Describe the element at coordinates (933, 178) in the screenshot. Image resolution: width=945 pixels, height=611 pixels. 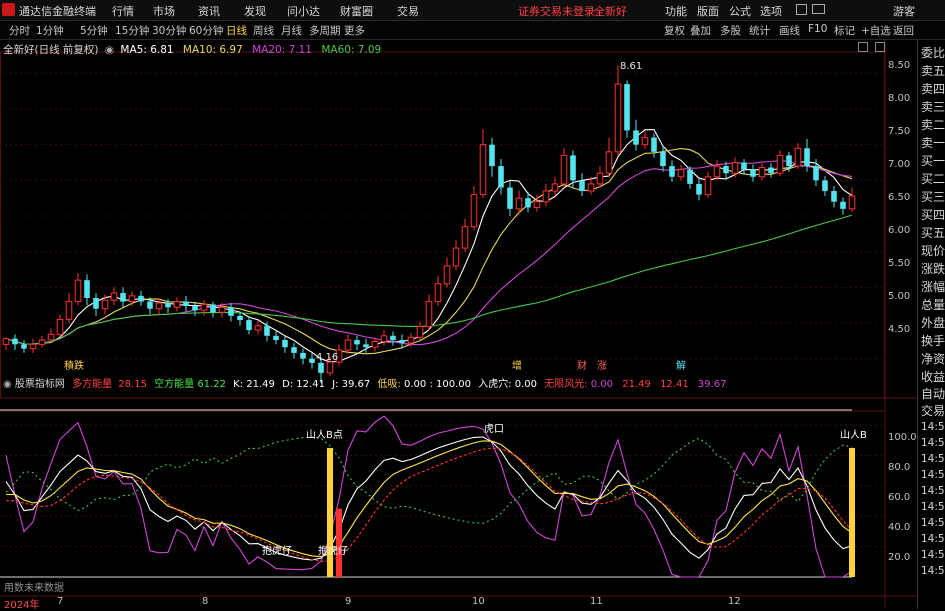
I see `quote-label: 买二` at that location.